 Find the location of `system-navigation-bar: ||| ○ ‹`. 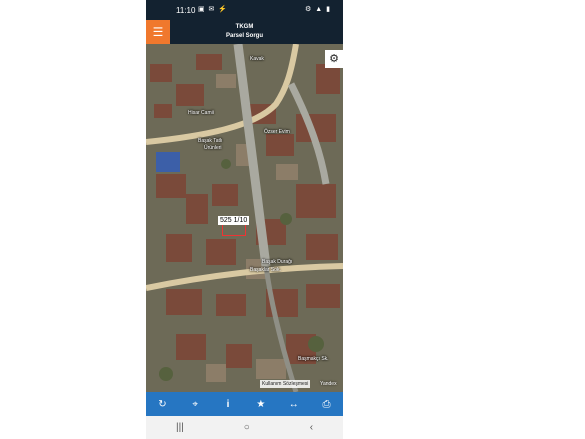

system-navigation-bar: ||| ○ ‹ is located at coordinates (244, 427).